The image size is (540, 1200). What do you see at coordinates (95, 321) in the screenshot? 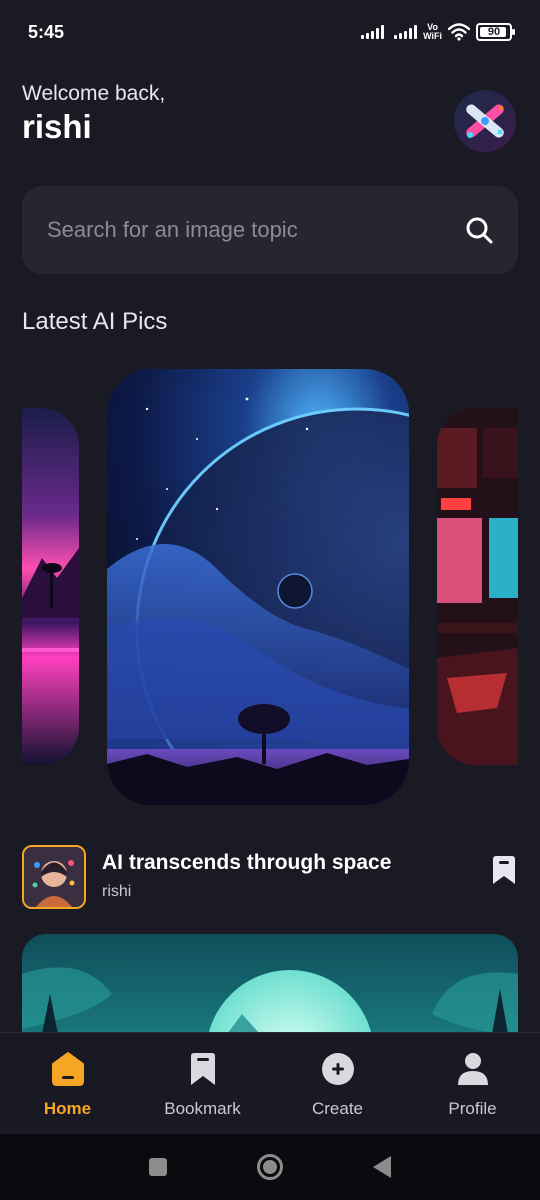
I see `section-title: Latest AI Pics` at bounding box center [95, 321].